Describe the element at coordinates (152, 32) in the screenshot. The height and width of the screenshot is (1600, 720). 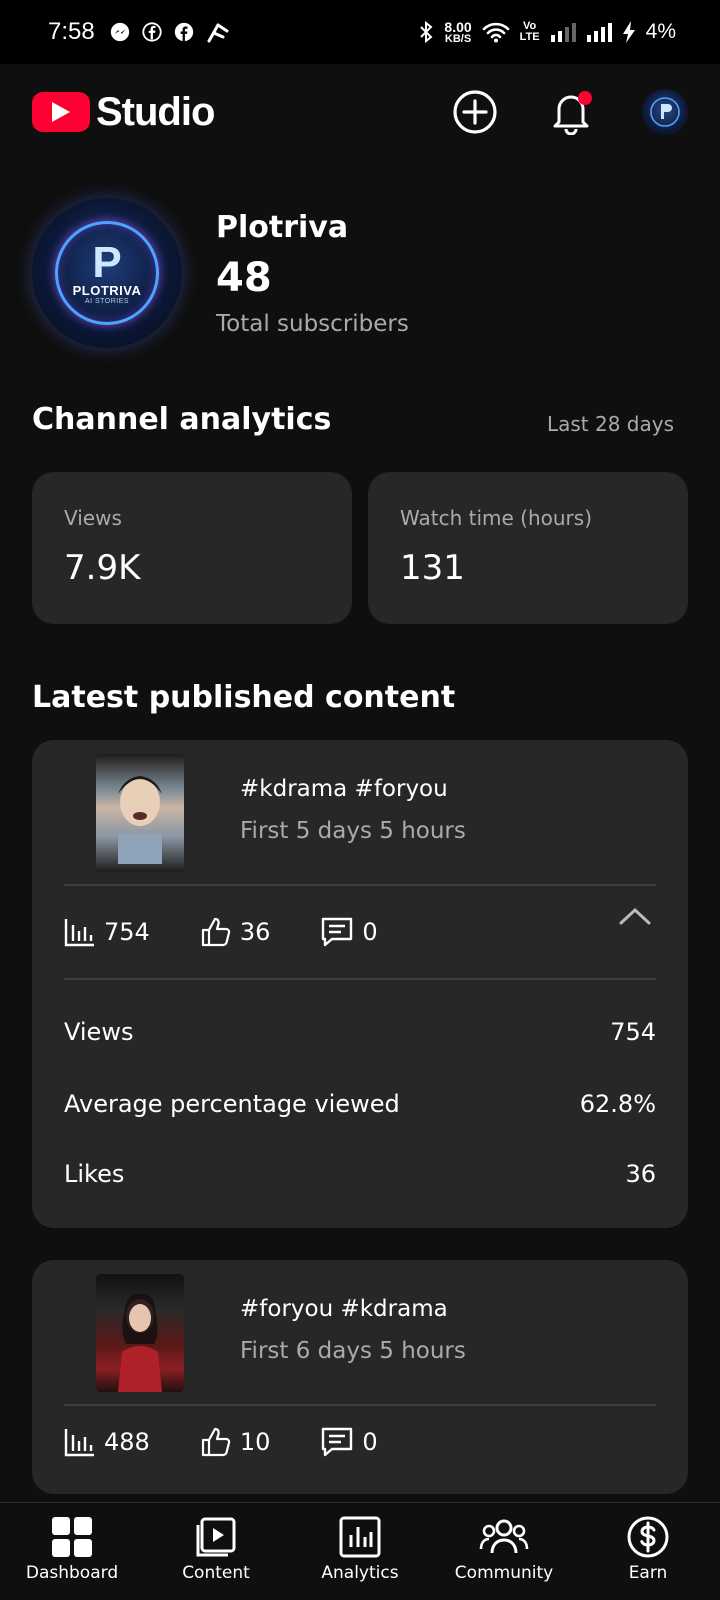
I see `facebook-icon` at that location.